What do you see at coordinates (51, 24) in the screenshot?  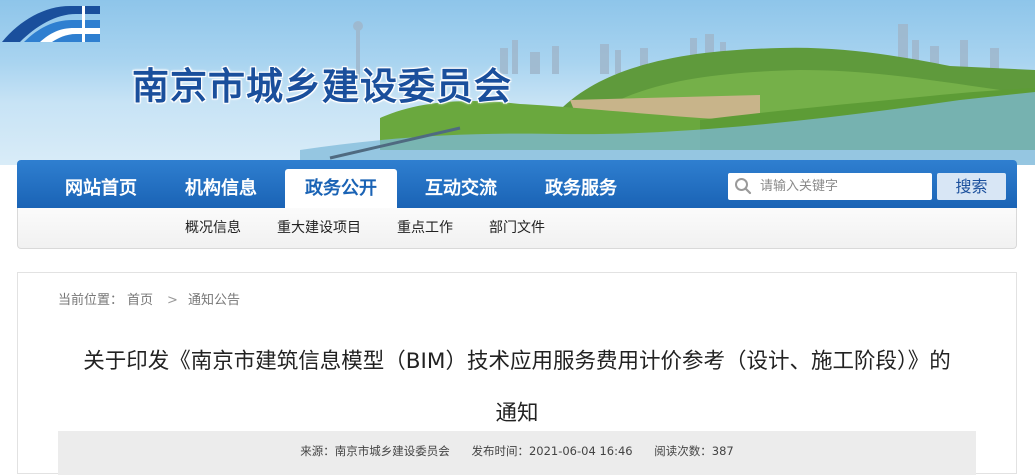 I see `site-logo` at bounding box center [51, 24].